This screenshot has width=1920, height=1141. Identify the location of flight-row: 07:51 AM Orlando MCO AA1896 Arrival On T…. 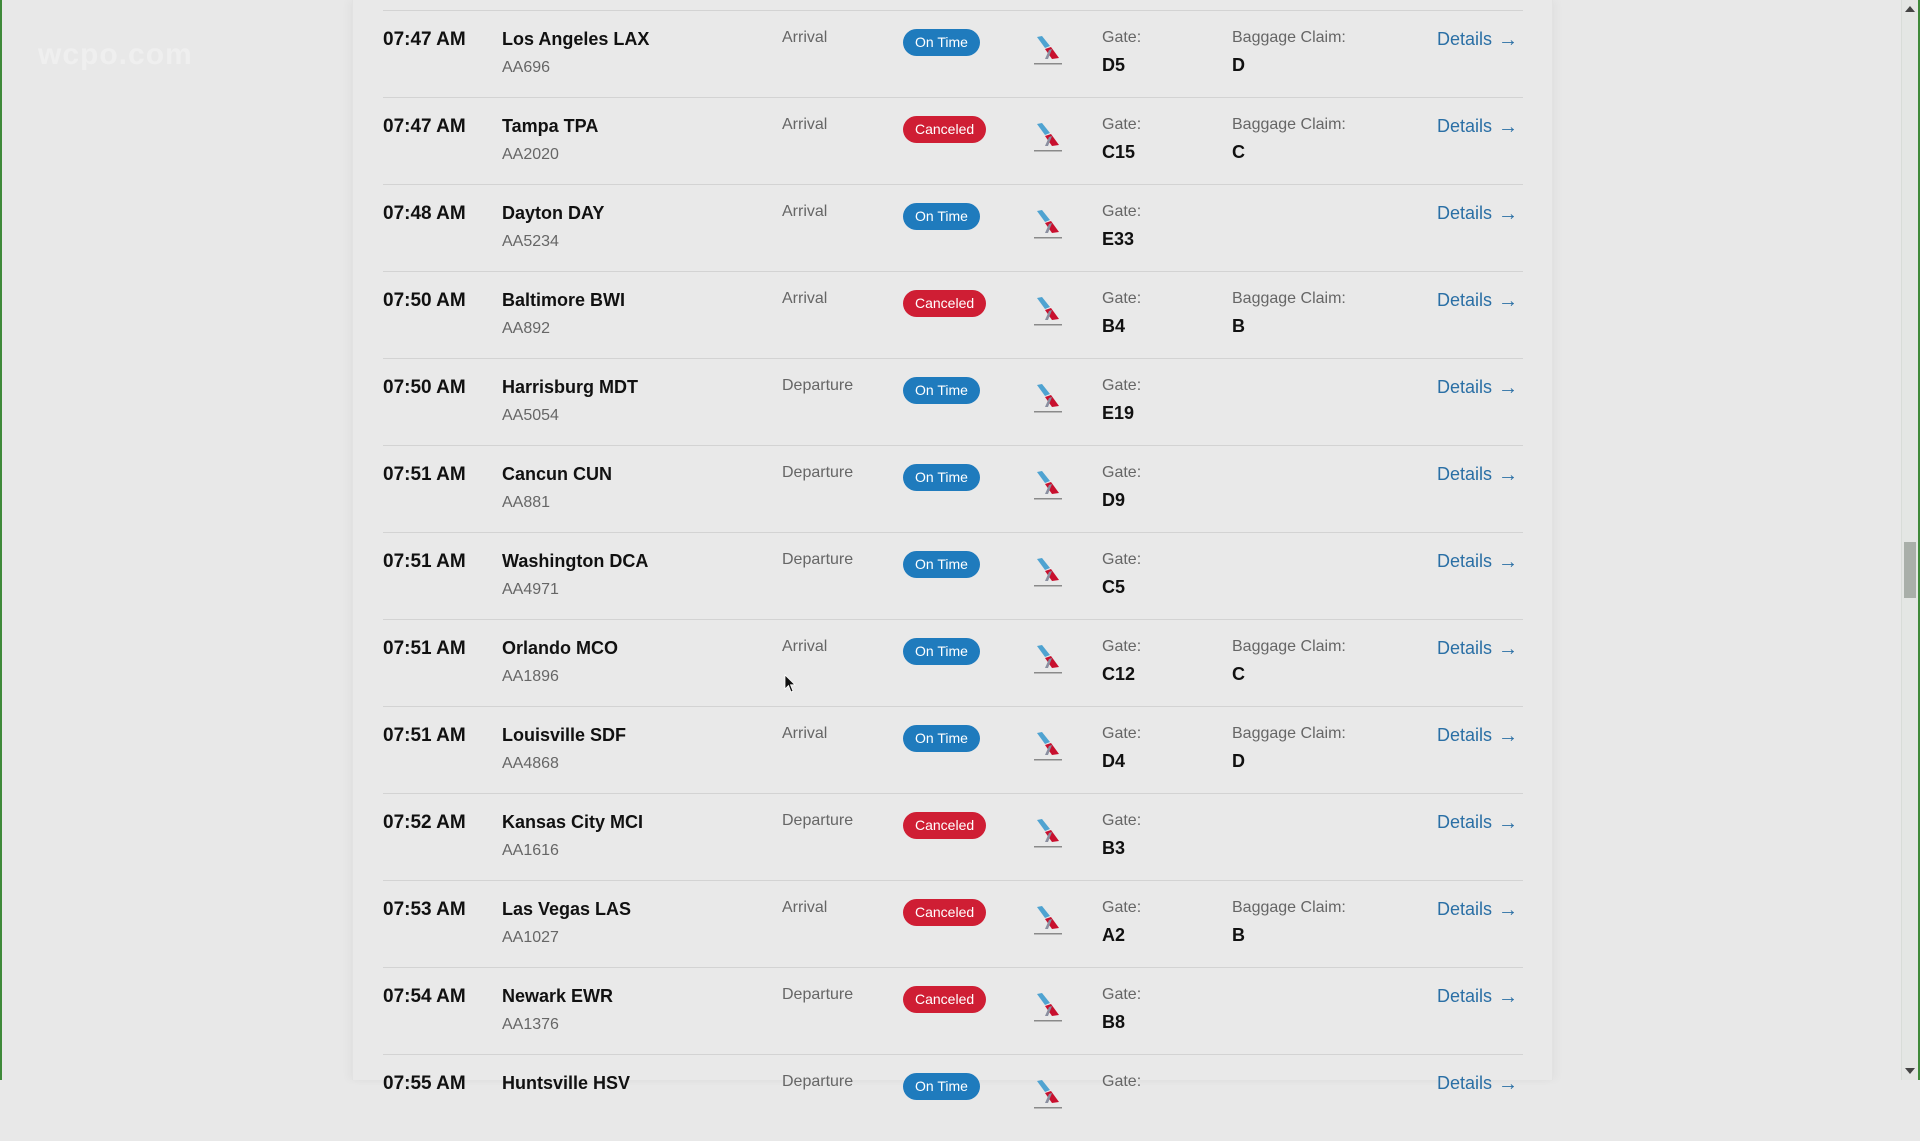
(953, 662).